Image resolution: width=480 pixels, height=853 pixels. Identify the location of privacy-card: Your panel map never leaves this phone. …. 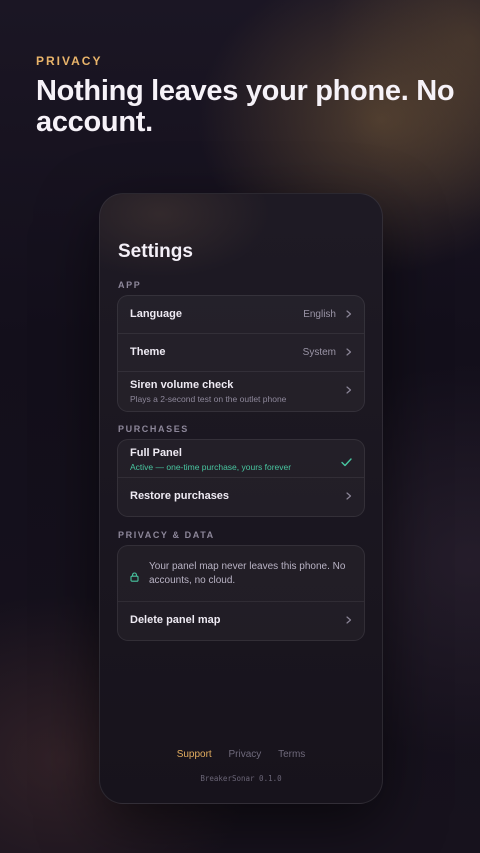
(241, 593).